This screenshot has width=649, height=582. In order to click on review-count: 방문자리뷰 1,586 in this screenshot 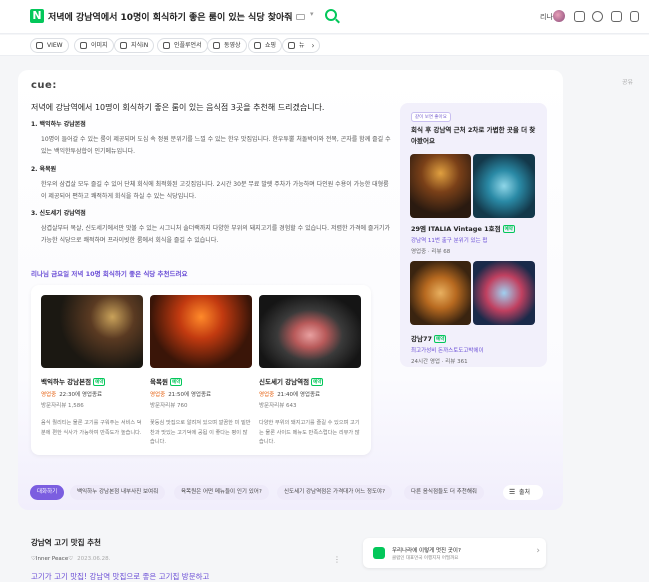, I will do `click(62, 406)`.